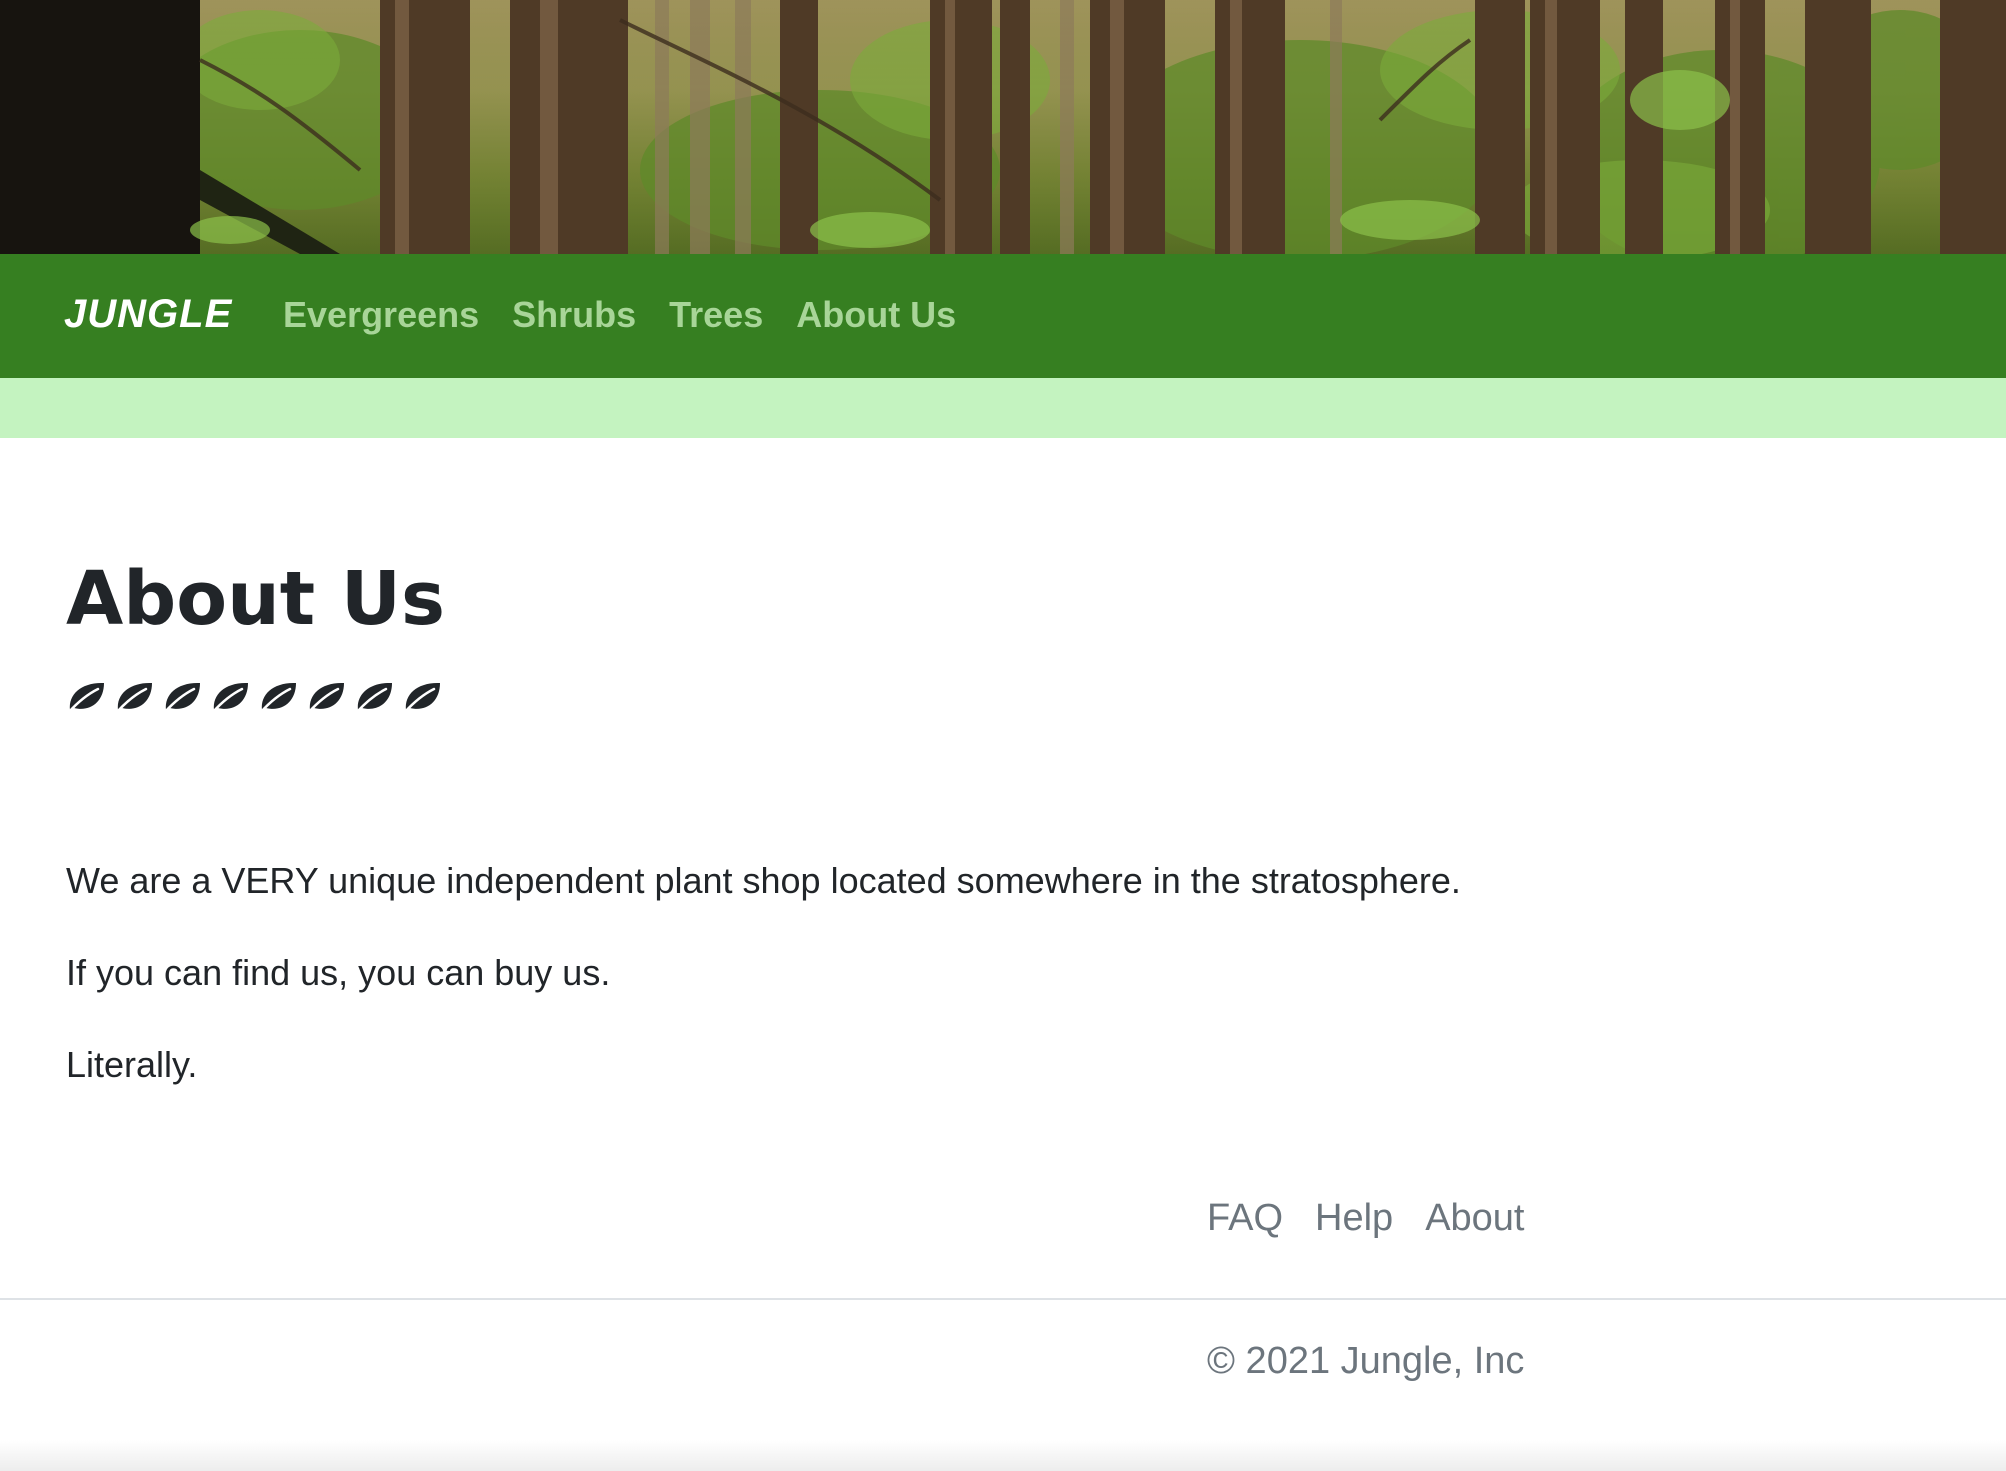  I want to click on about-paragraph-3: Literally., so click(132, 1064).